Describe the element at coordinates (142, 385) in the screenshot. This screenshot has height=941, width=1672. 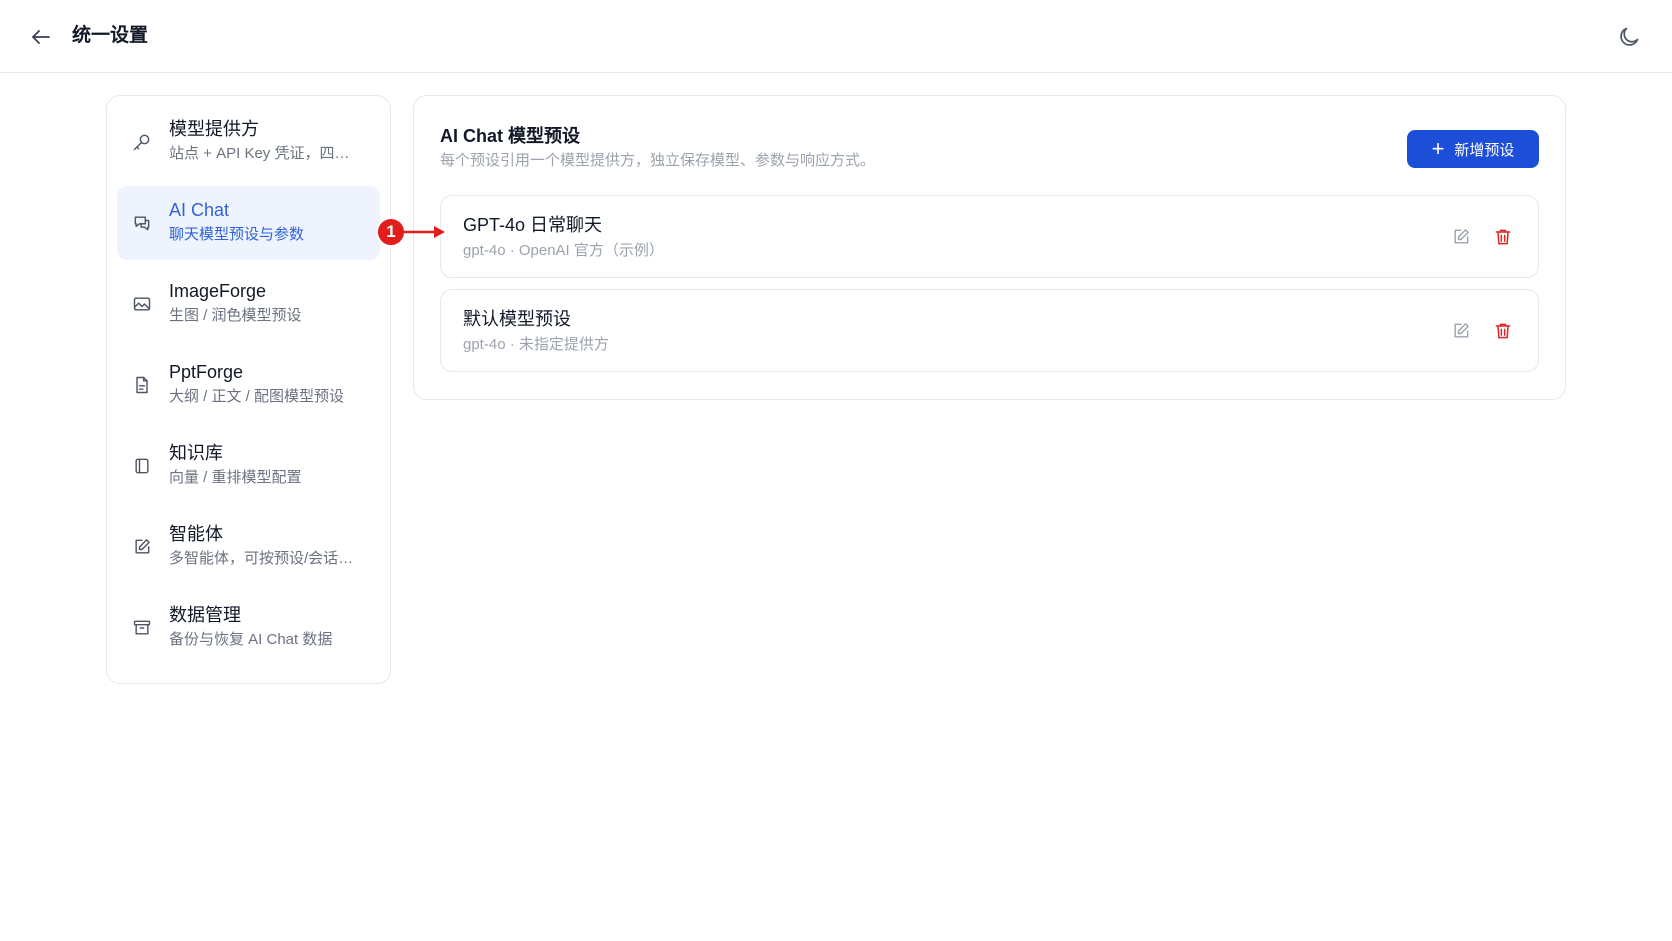
I see `file-icon` at that location.